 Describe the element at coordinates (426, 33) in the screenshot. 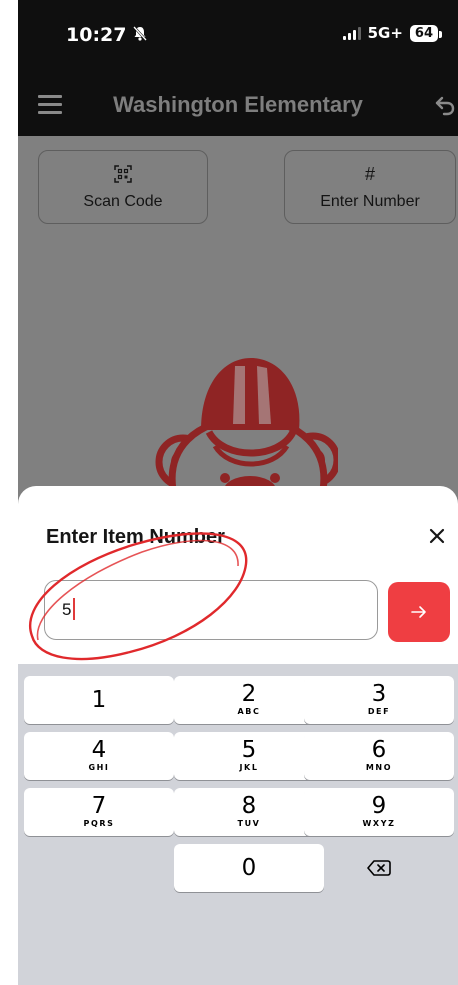

I see `battery-icon: 64` at that location.